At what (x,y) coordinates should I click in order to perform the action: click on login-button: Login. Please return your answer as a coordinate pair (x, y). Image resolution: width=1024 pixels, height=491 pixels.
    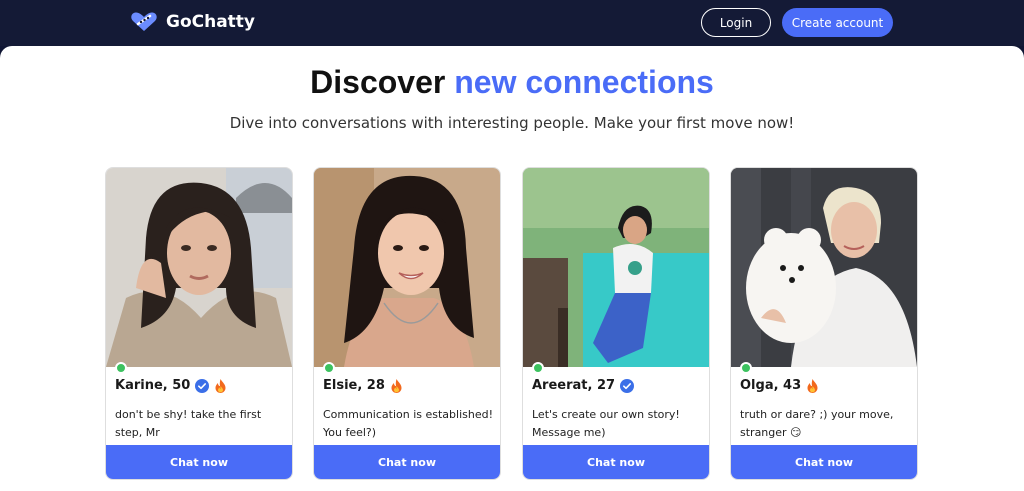
    Looking at the image, I should click on (736, 22).